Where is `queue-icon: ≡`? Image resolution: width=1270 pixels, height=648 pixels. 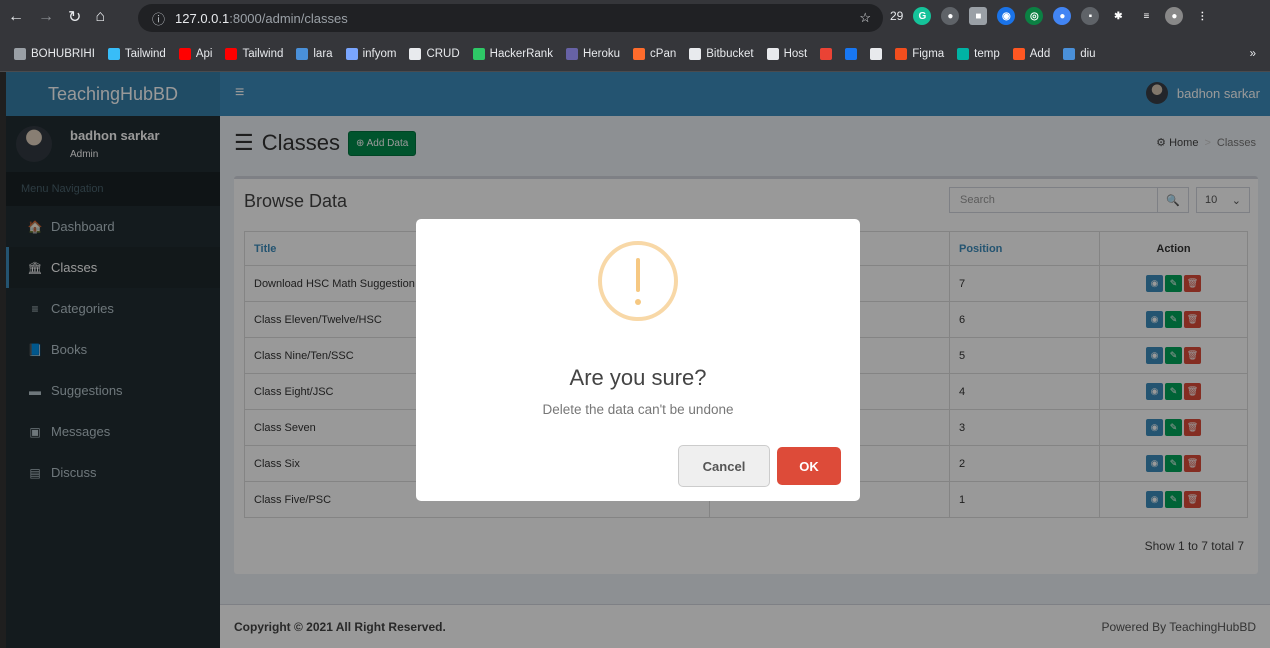 queue-icon: ≡ is located at coordinates (1146, 16).